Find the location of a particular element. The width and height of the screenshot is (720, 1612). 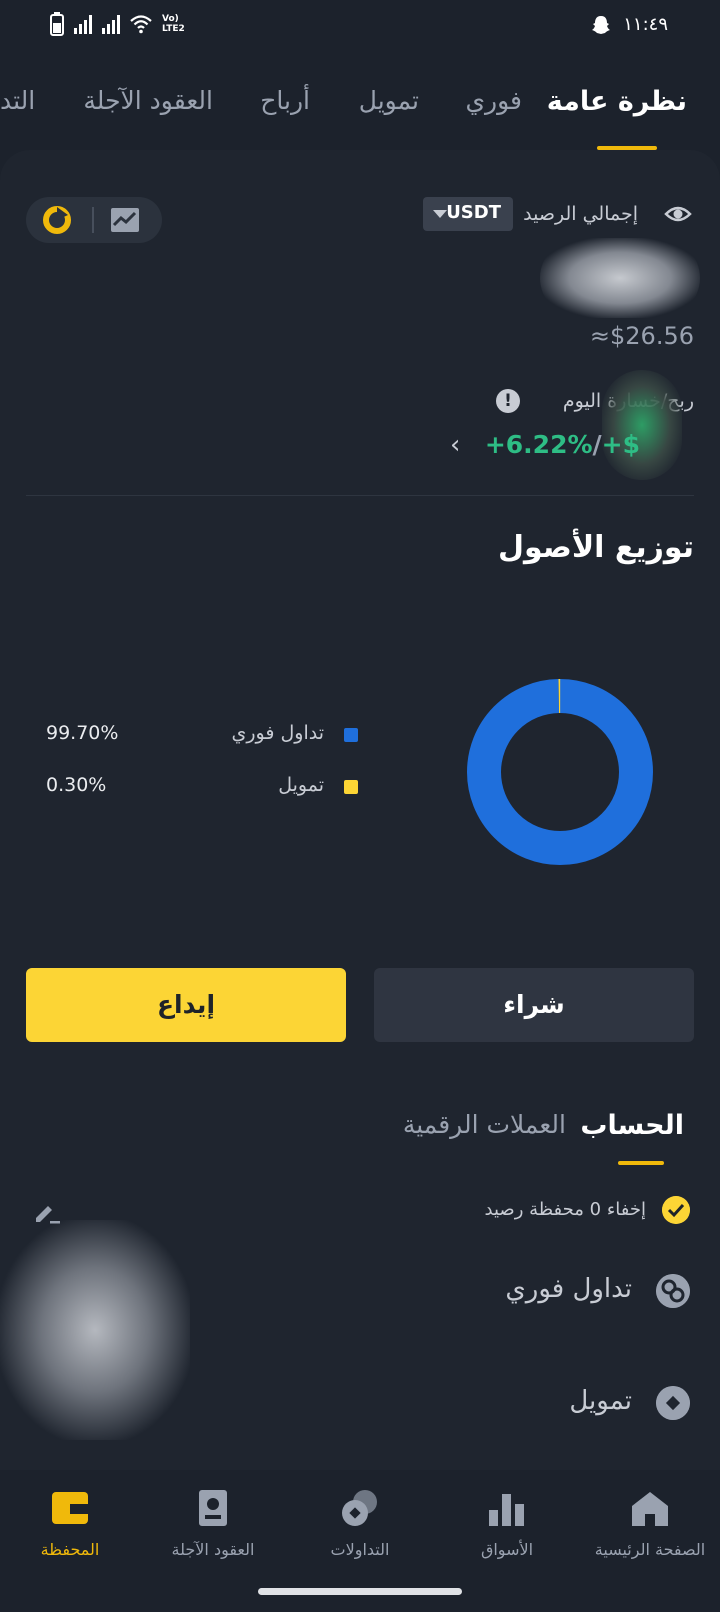

fiat-balance: ≈$26.56 is located at coordinates (641, 336).